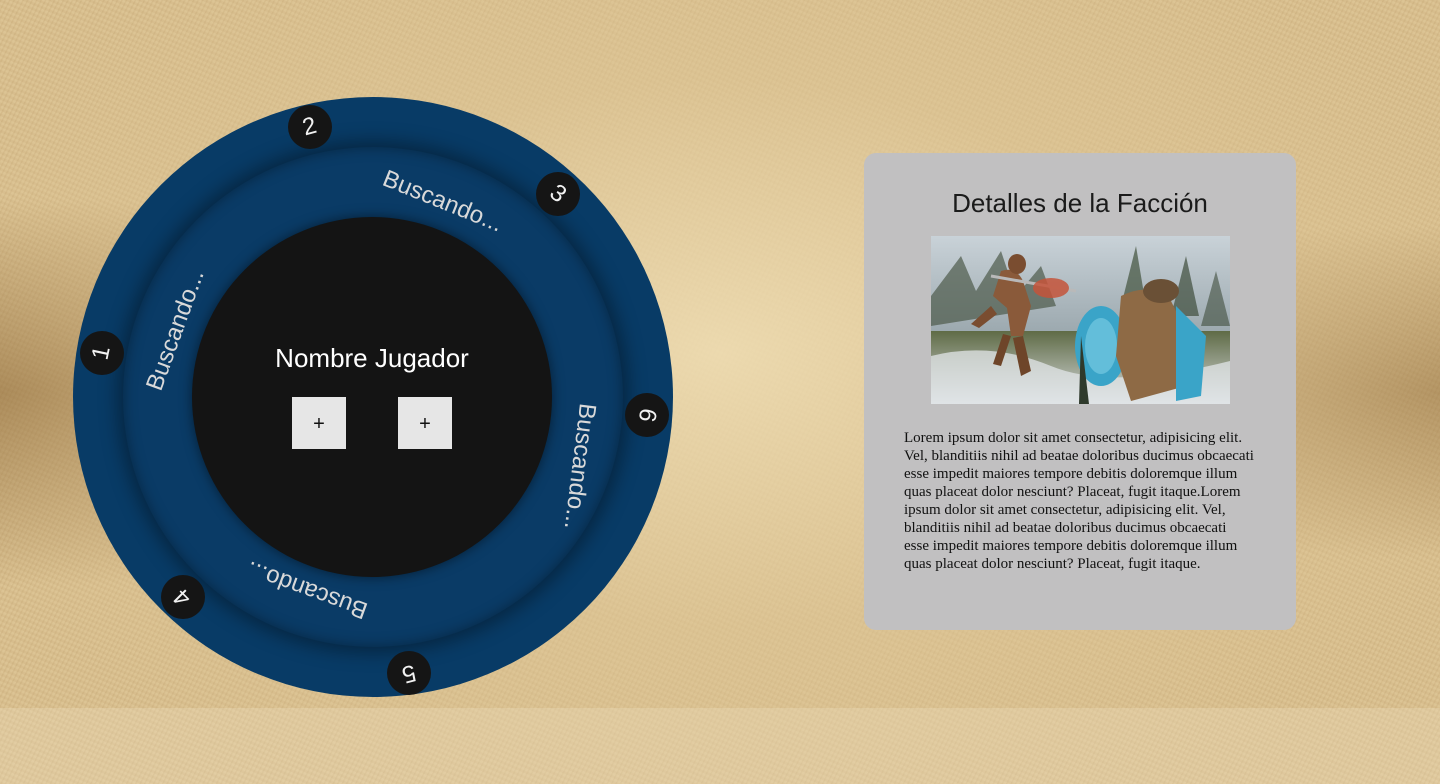  I want to click on slot-3-number: 3, so click(558, 193).